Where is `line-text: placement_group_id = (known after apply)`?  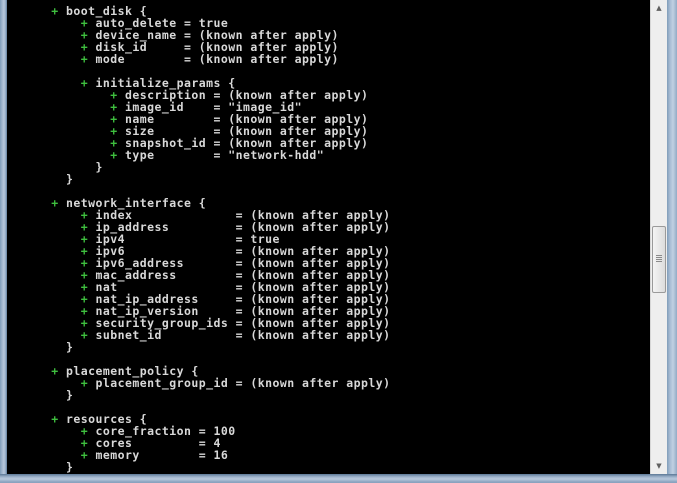 line-text: placement_group_id = (known after apply) is located at coordinates (239, 383).